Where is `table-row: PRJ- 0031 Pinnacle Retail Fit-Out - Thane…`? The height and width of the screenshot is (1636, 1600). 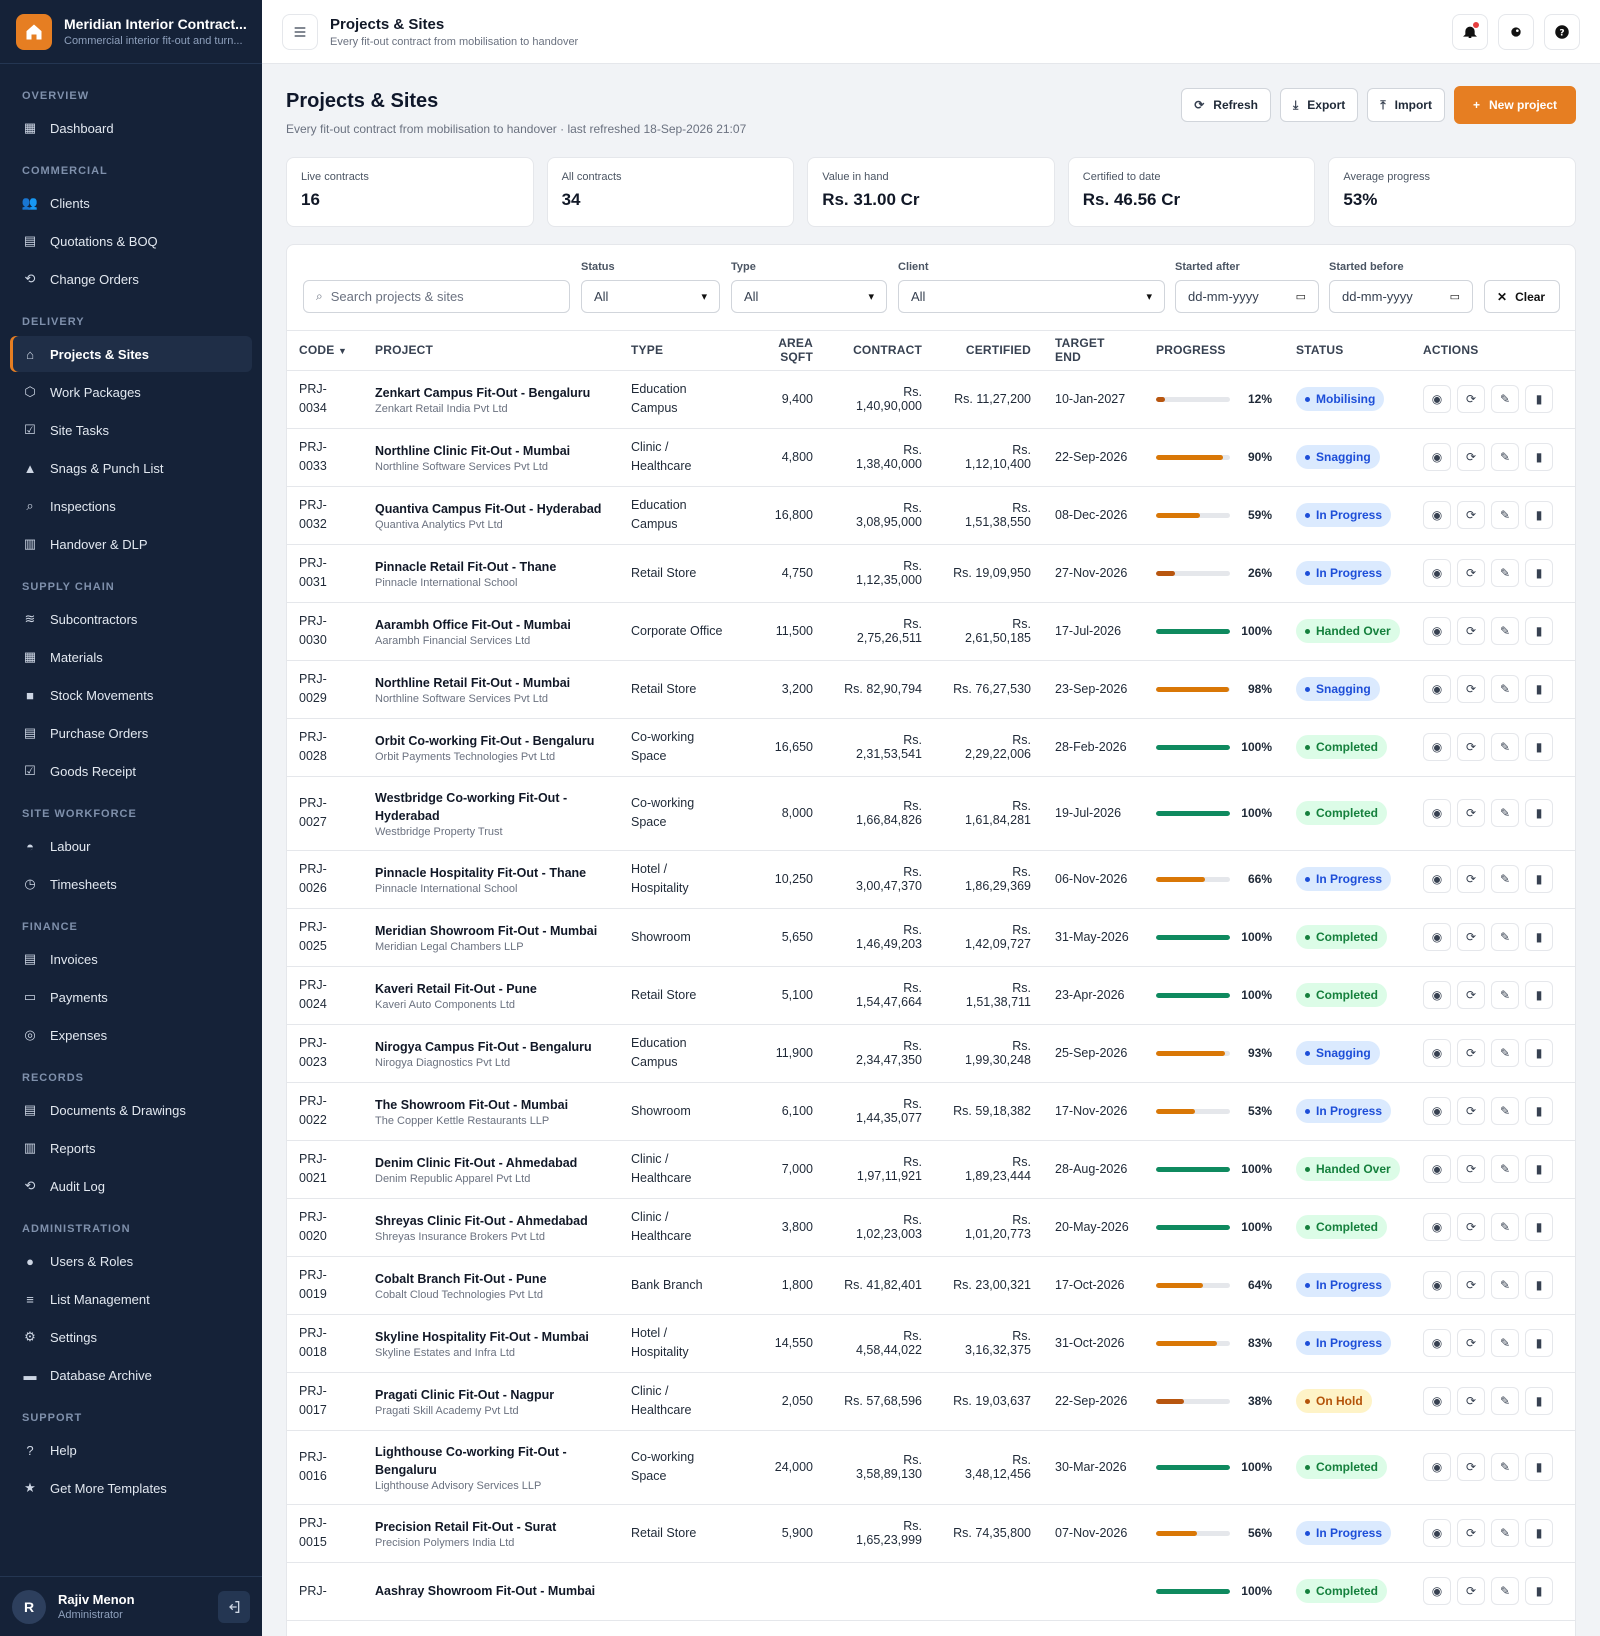 table-row: PRJ- 0031 Pinnacle Retail Fit-Out - Thane… is located at coordinates (931, 573).